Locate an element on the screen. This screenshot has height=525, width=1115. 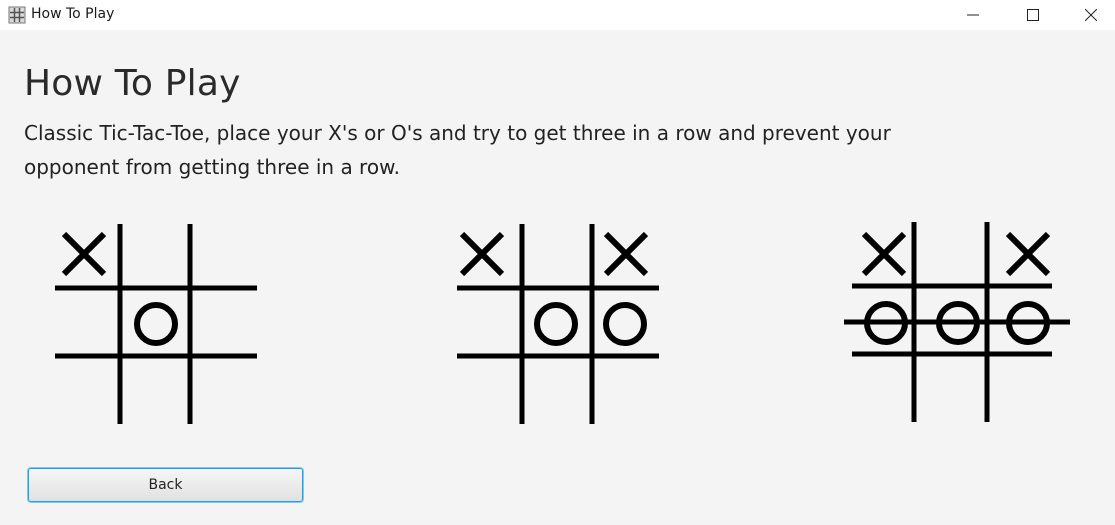
close-icon is located at coordinates (1091, 15).